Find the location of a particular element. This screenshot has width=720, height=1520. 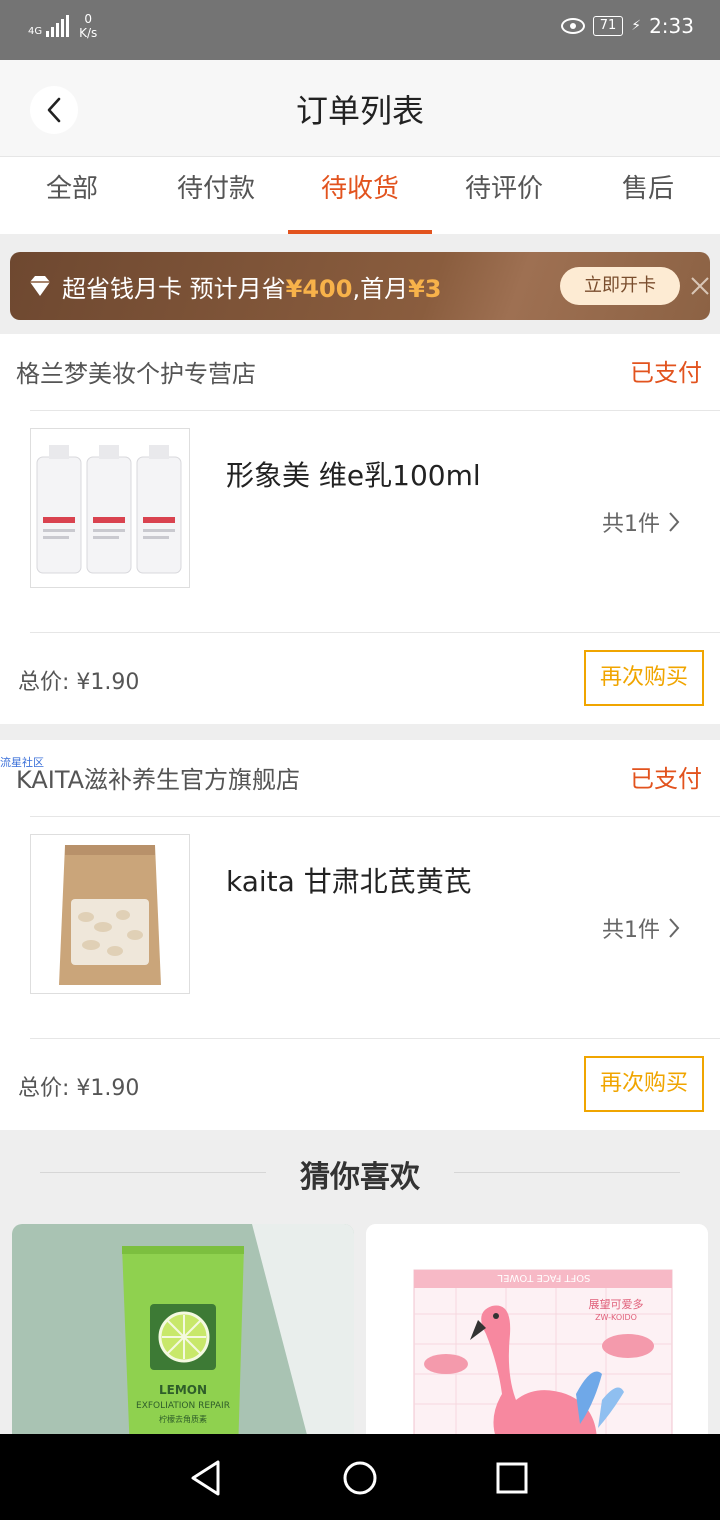

circle-home-icon is located at coordinates (360, 1478).